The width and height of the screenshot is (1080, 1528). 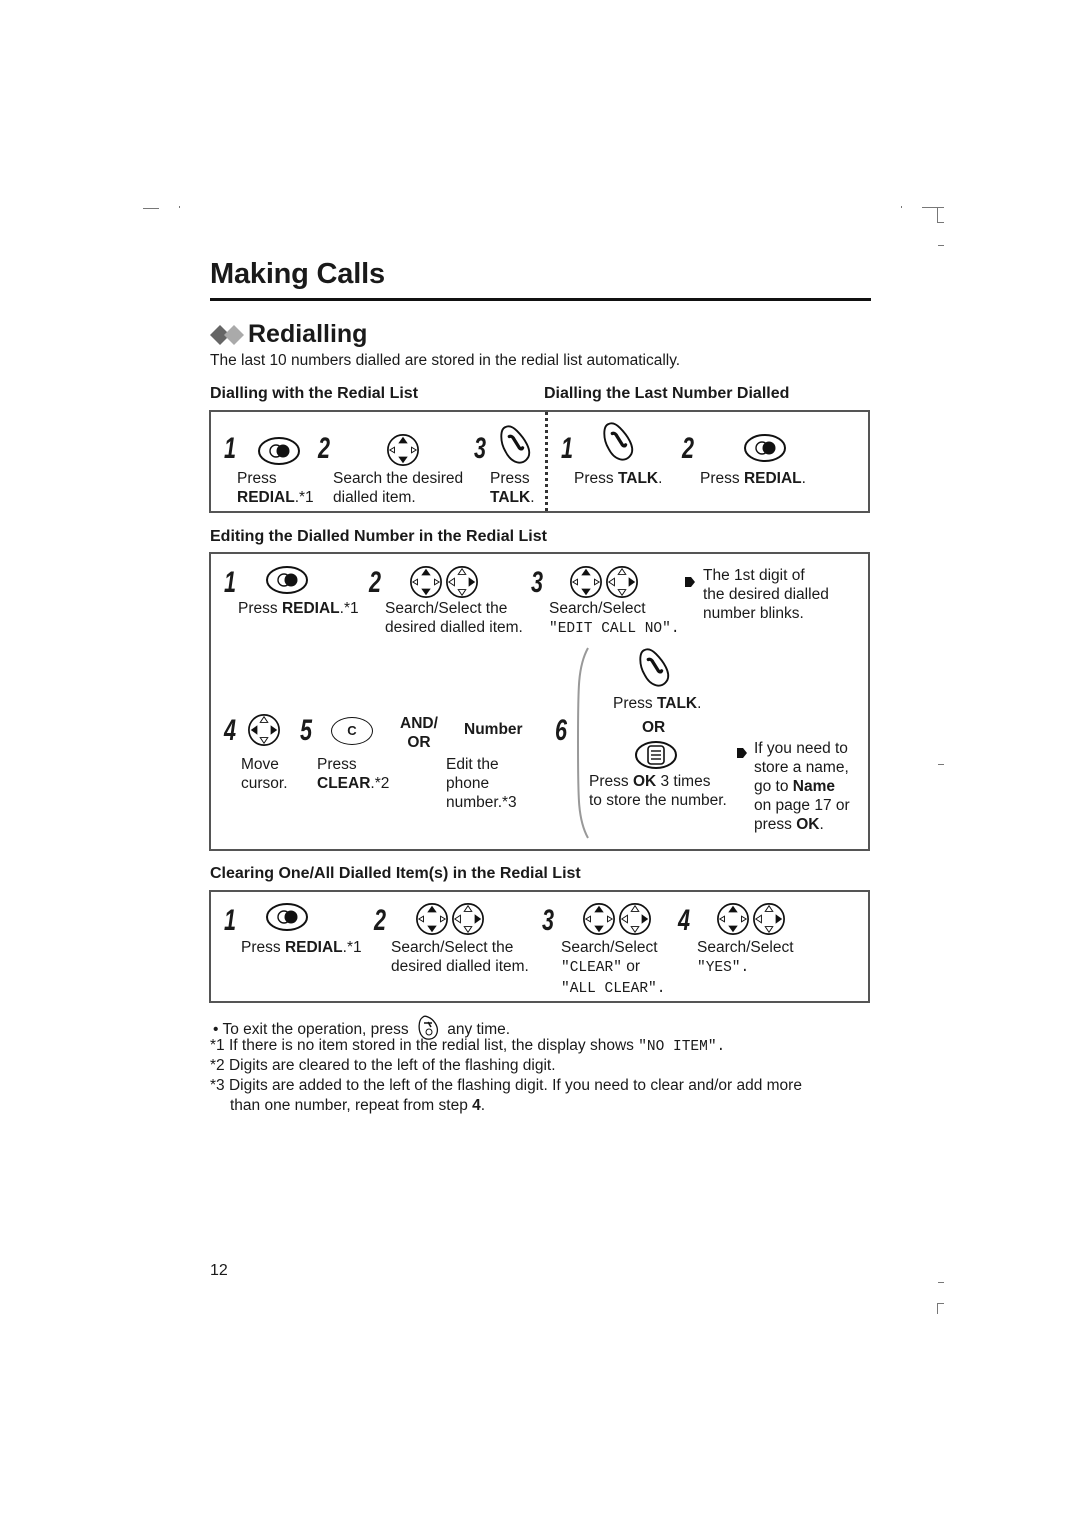 What do you see at coordinates (297, 274) in the screenshot?
I see `page-title: Making Calls` at bounding box center [297, 274].